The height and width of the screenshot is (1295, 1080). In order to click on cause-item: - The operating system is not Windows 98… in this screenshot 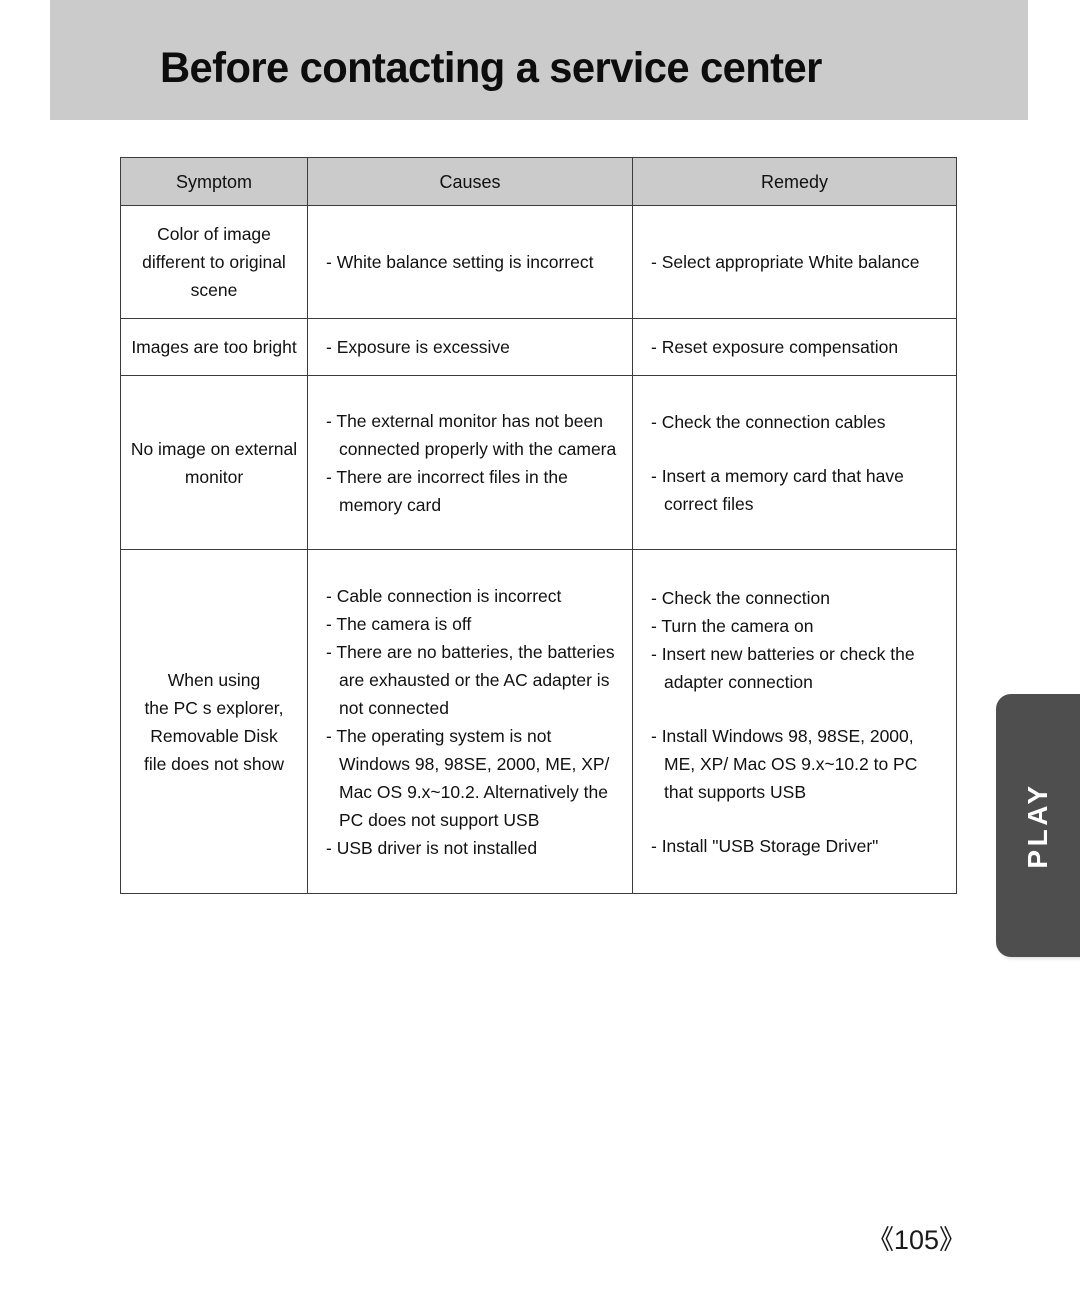, I will do `click(468, 777)`.